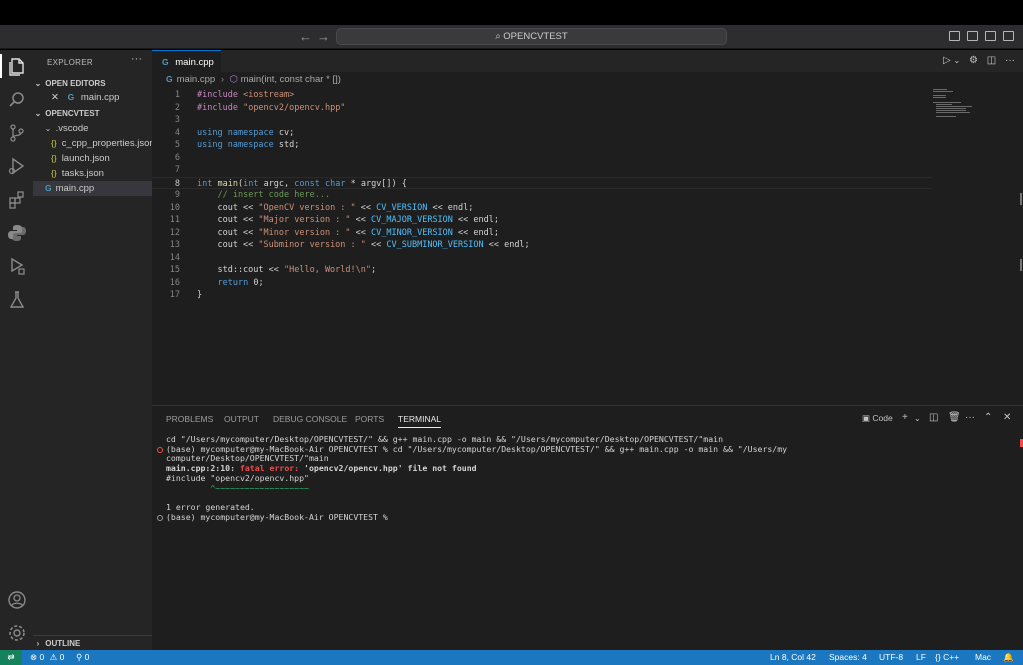  What do you see at coordinates (177, 120) in the screenshot?
I see `line-number: 3` at bounding box center [177, 120].